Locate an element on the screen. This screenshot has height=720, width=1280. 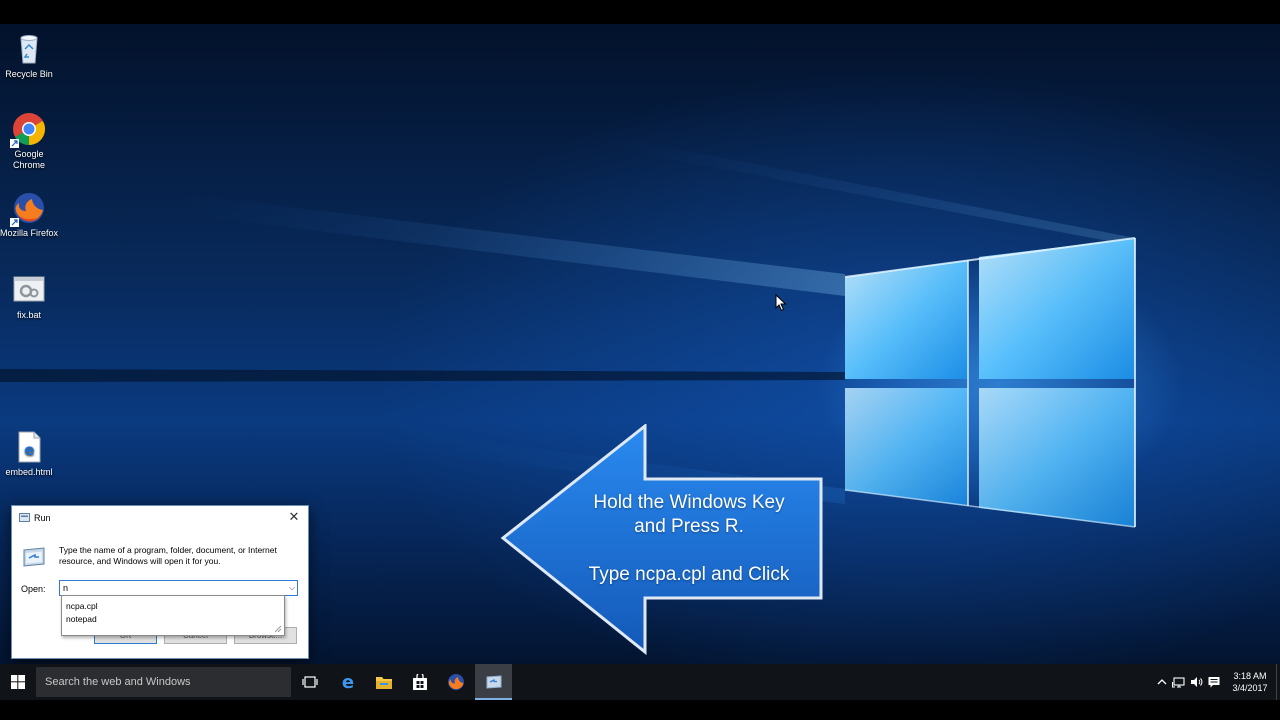
store-icon is located at coordinates (420, 681).